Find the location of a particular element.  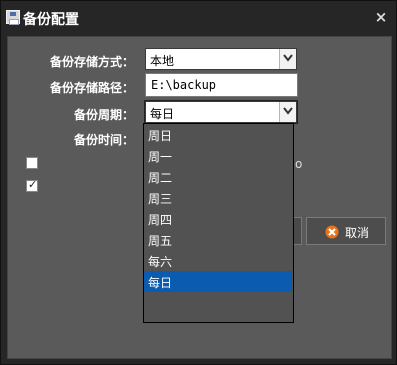

dropdown-option: 周五 is located at coordinates (218, 239).